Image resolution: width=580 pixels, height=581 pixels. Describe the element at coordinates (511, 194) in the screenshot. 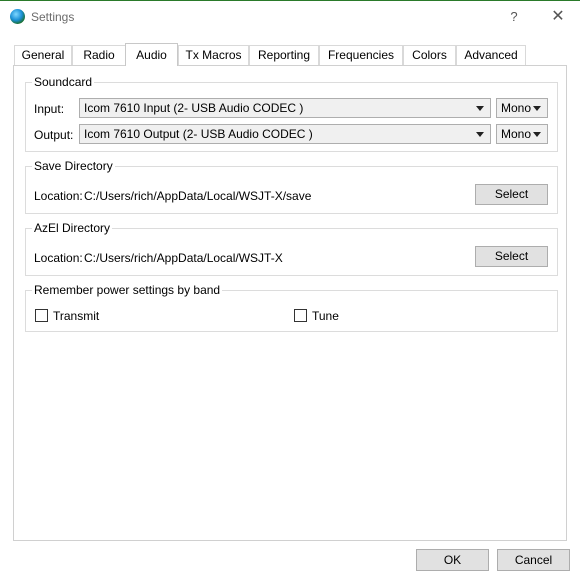

I see `save-directory-select-button: Select` at that location.